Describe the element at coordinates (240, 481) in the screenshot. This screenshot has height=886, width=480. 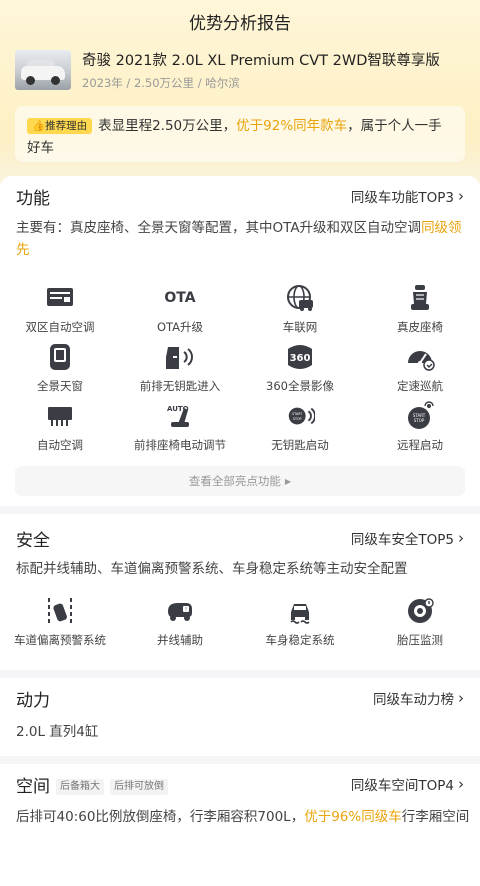
I see `view-all-features-button: 查看全部亮点功能 ▶` at that location.